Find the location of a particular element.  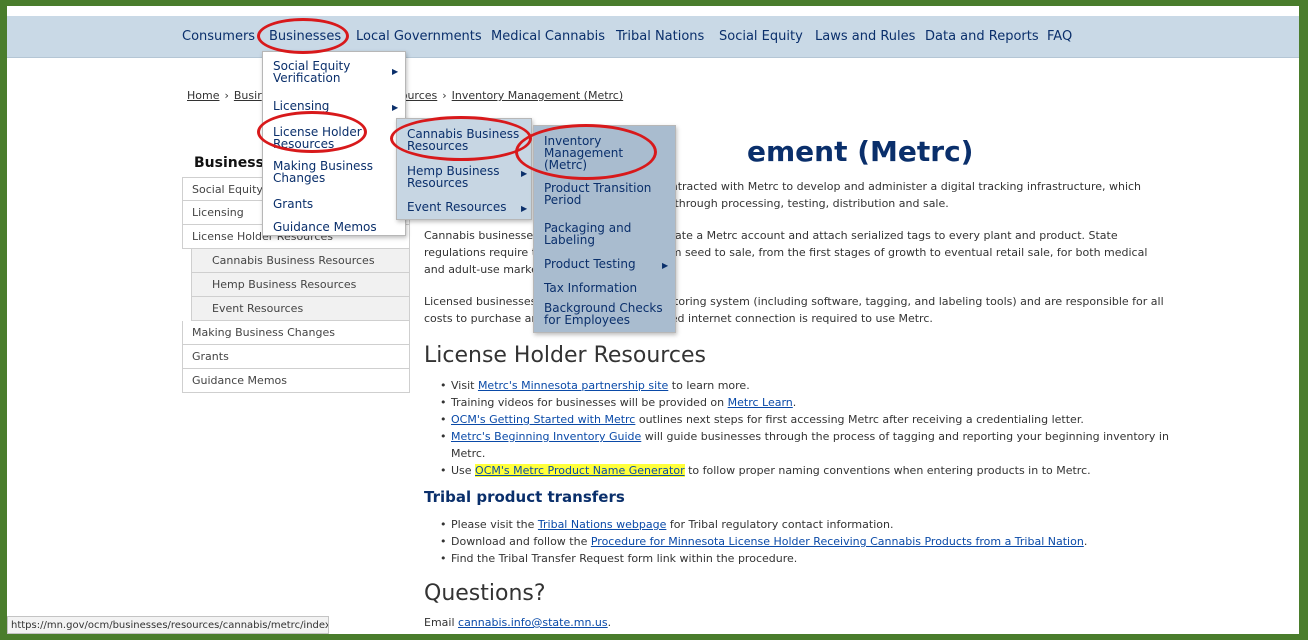

menu-item-social-equity-verification: Social Equity Verification ▶ is located at coordinates (330, 72).